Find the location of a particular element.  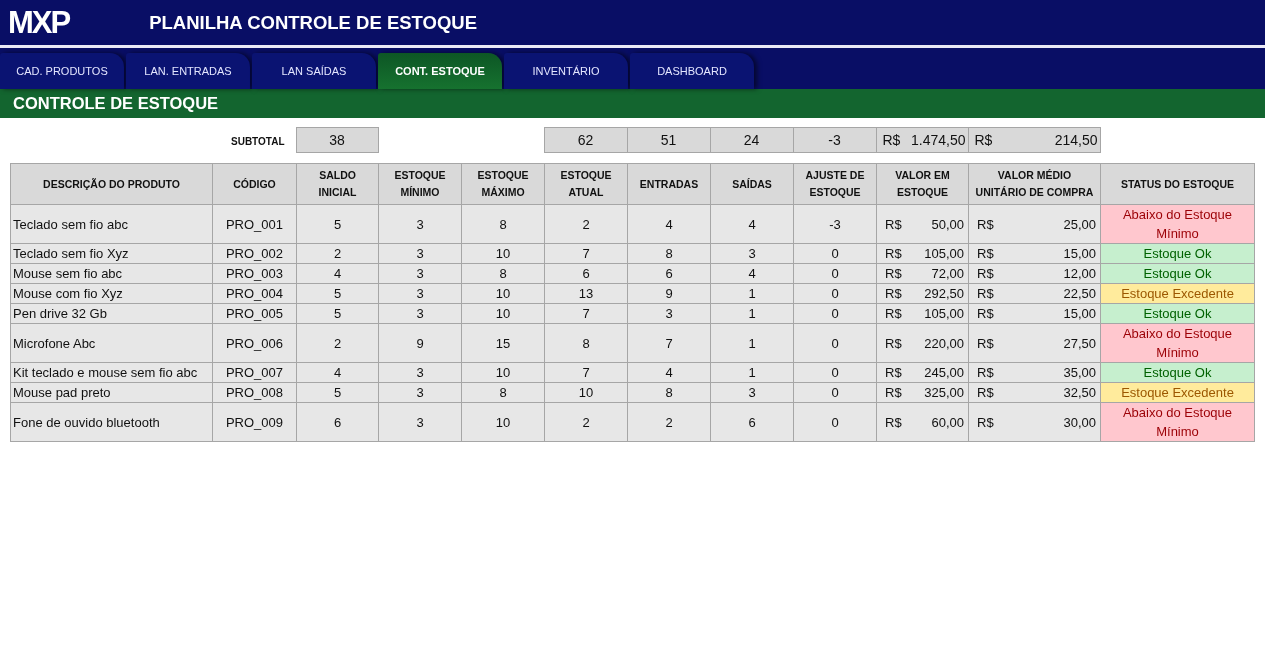

column-header: VALOR EM ESTOQUE is located at coordinates (922, 184).